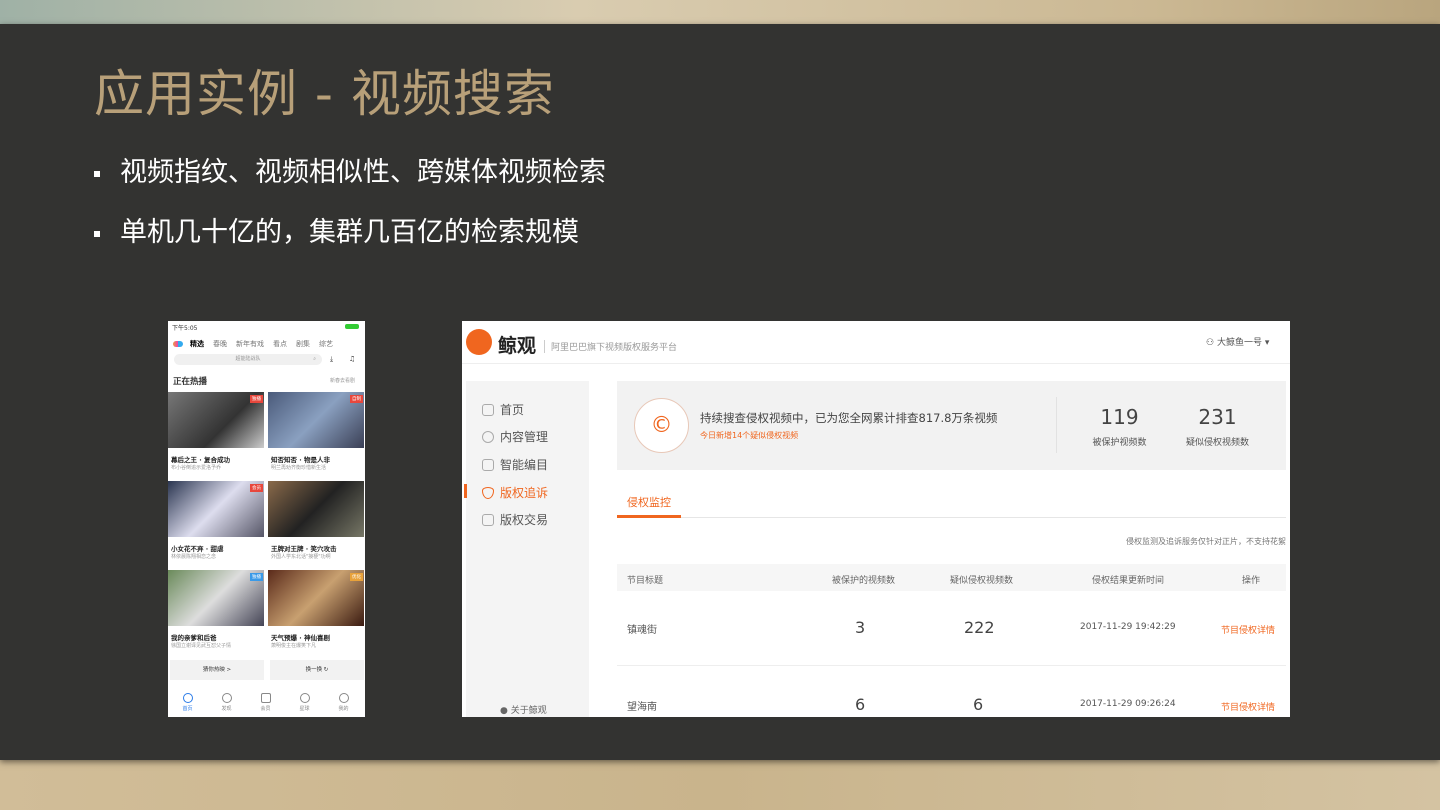 Image resolution: width=1440 pixels, height=810 pixels. I want to click on battery-icon, so click(352, 326).